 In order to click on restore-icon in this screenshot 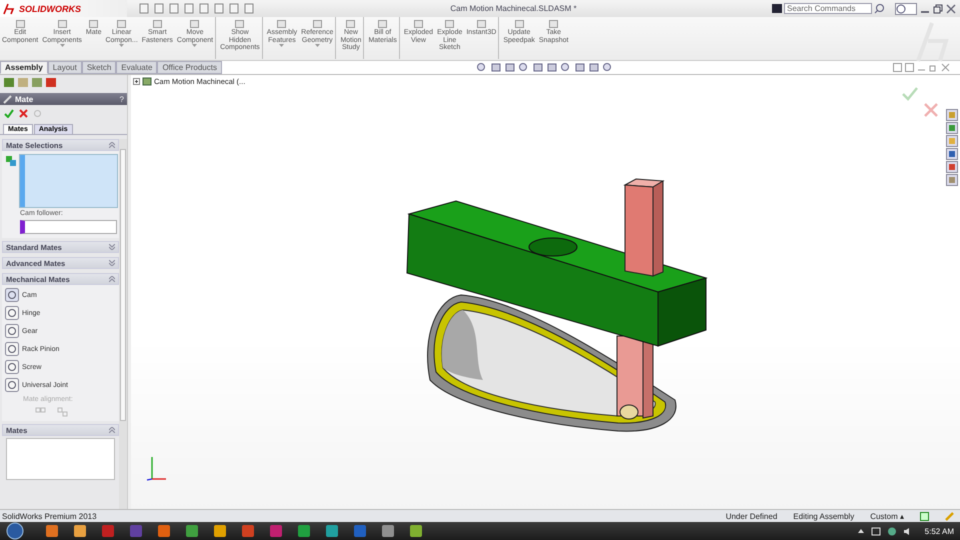, I will do `click(938, 9)`.